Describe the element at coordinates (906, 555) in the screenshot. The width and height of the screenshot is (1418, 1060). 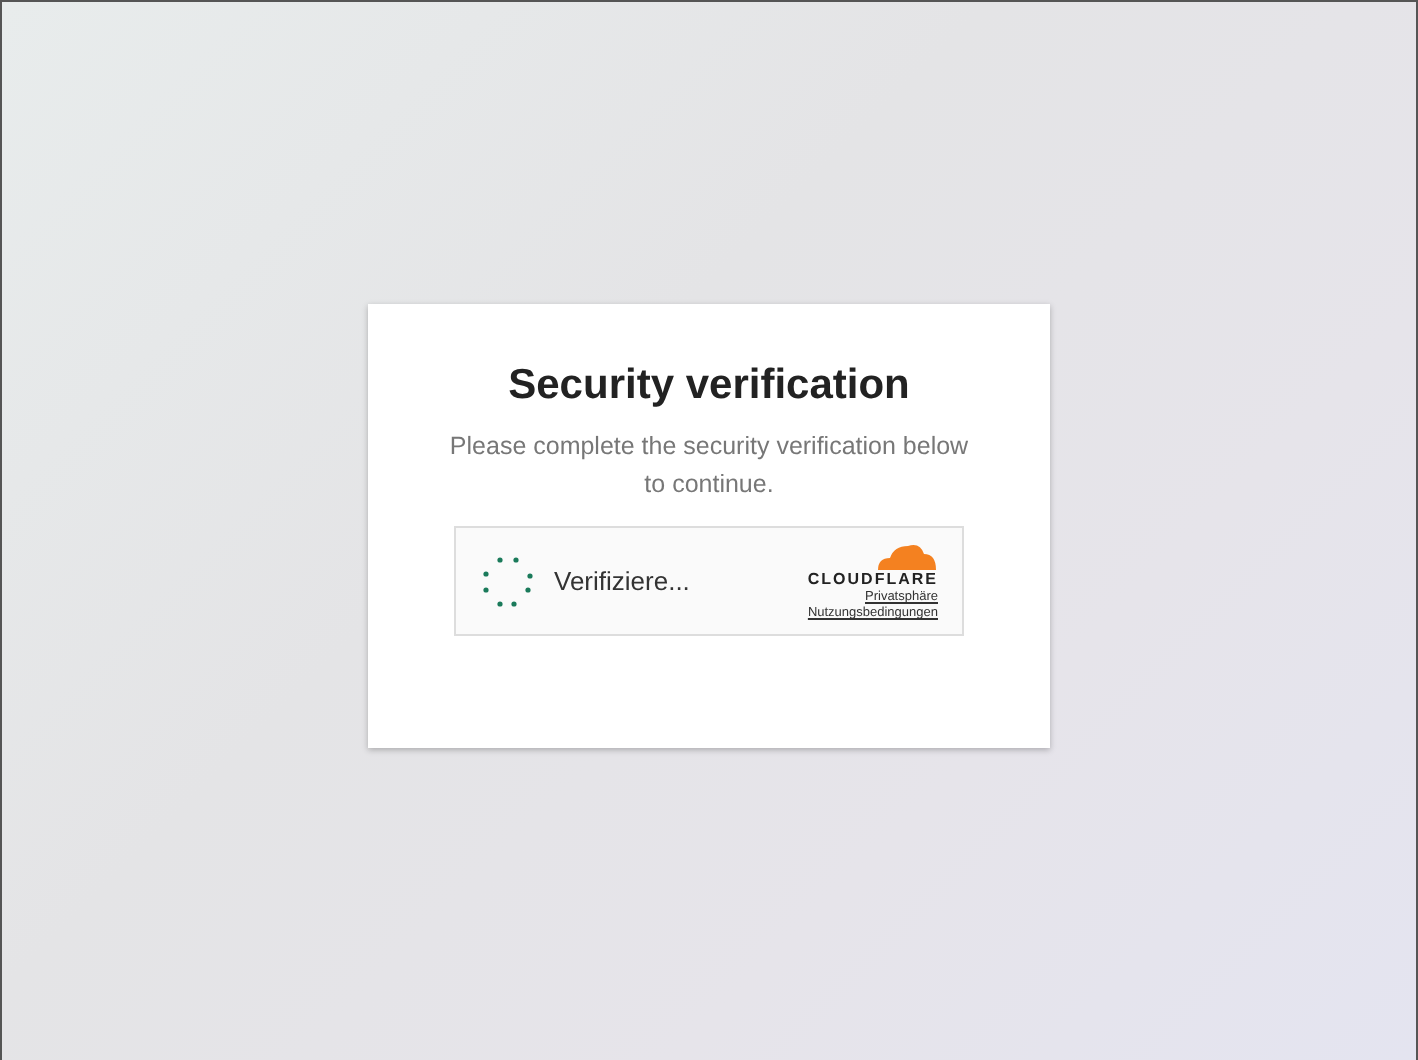
I see `cloud-icon` at that location.